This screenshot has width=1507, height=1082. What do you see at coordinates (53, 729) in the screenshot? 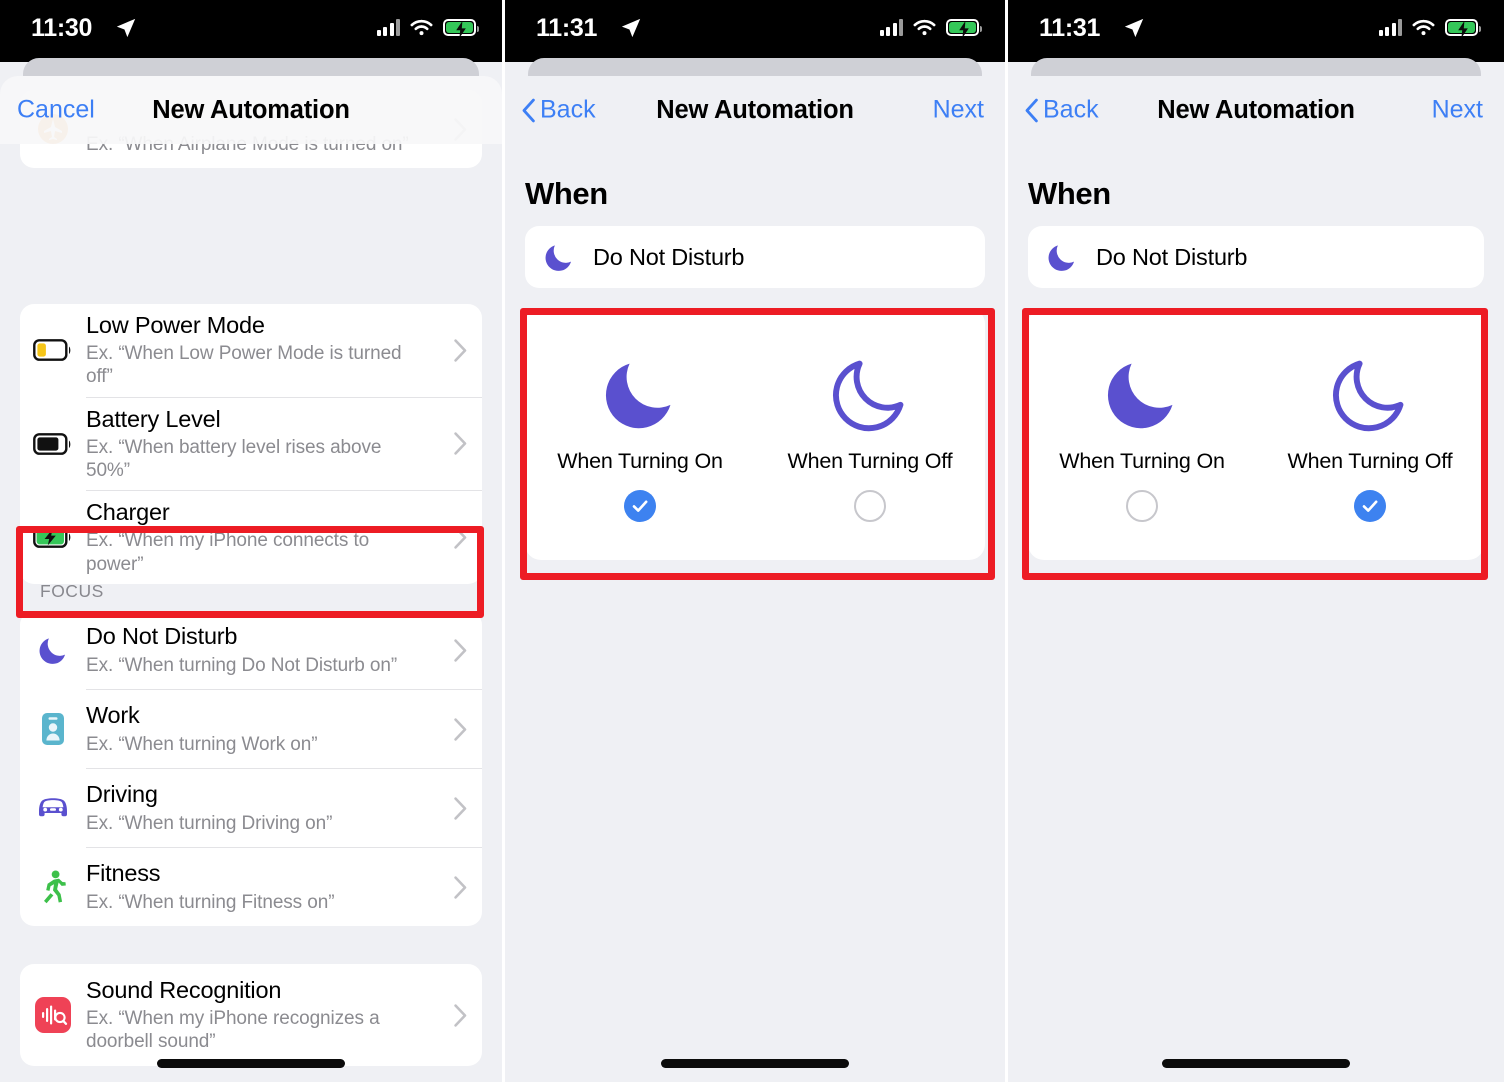
I see `work-badge-icon` at bounding box center [53, 729].